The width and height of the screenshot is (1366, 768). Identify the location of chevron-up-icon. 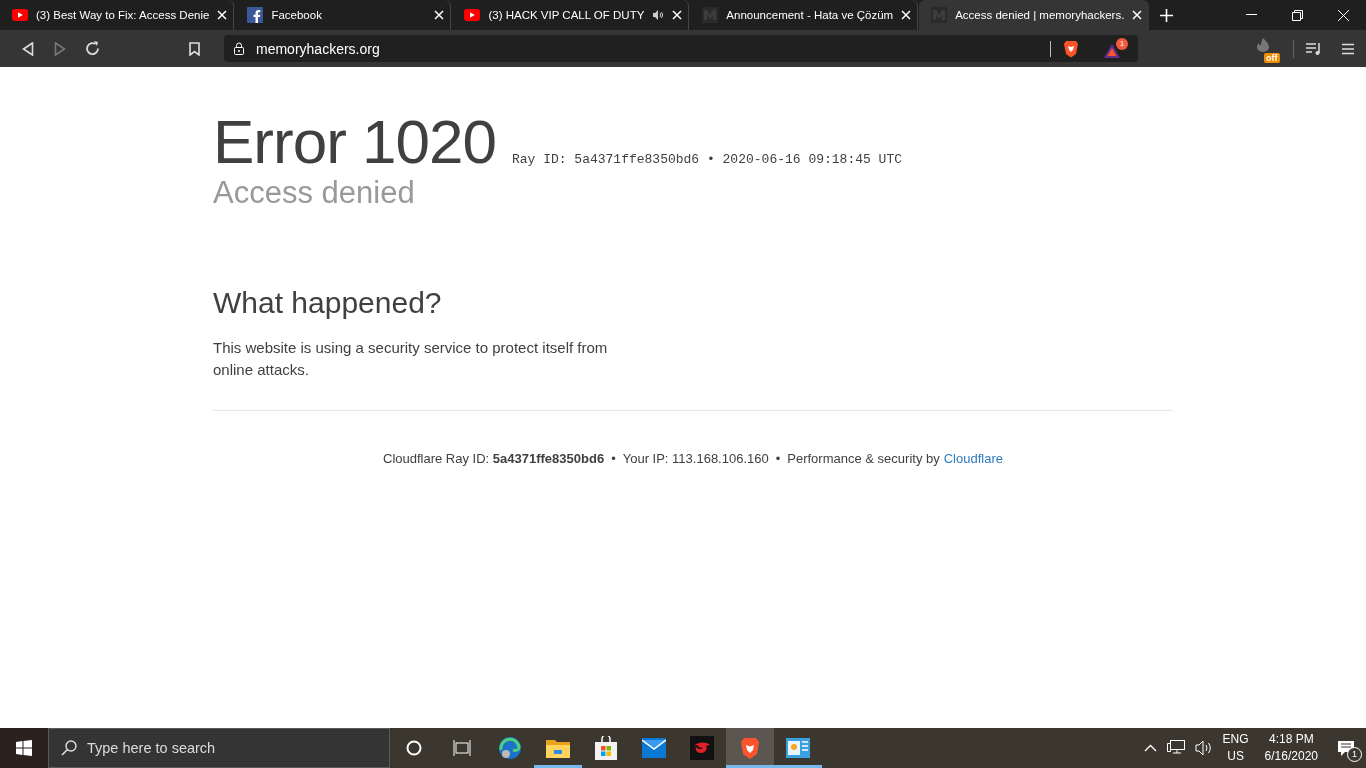
(1150, 748).